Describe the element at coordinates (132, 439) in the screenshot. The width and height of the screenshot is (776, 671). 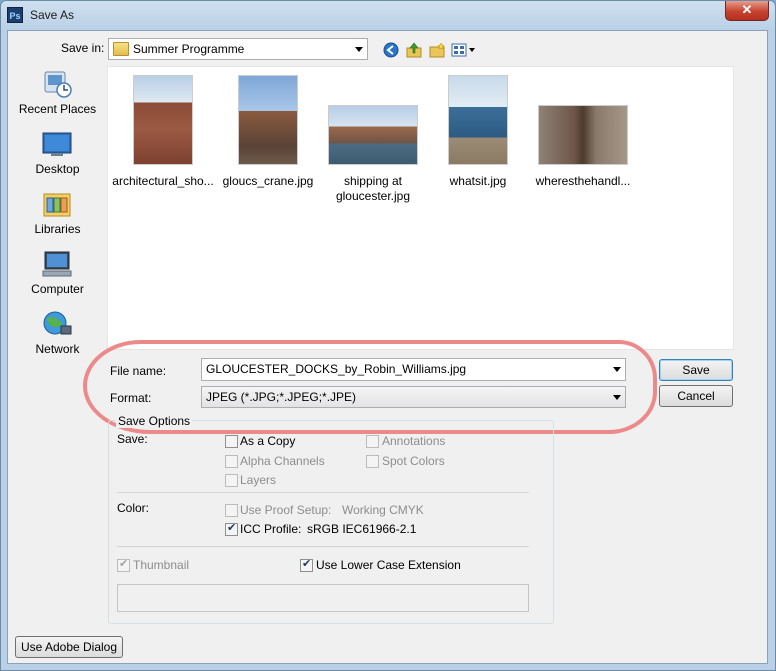
I see `save-label: Save:` at that location.